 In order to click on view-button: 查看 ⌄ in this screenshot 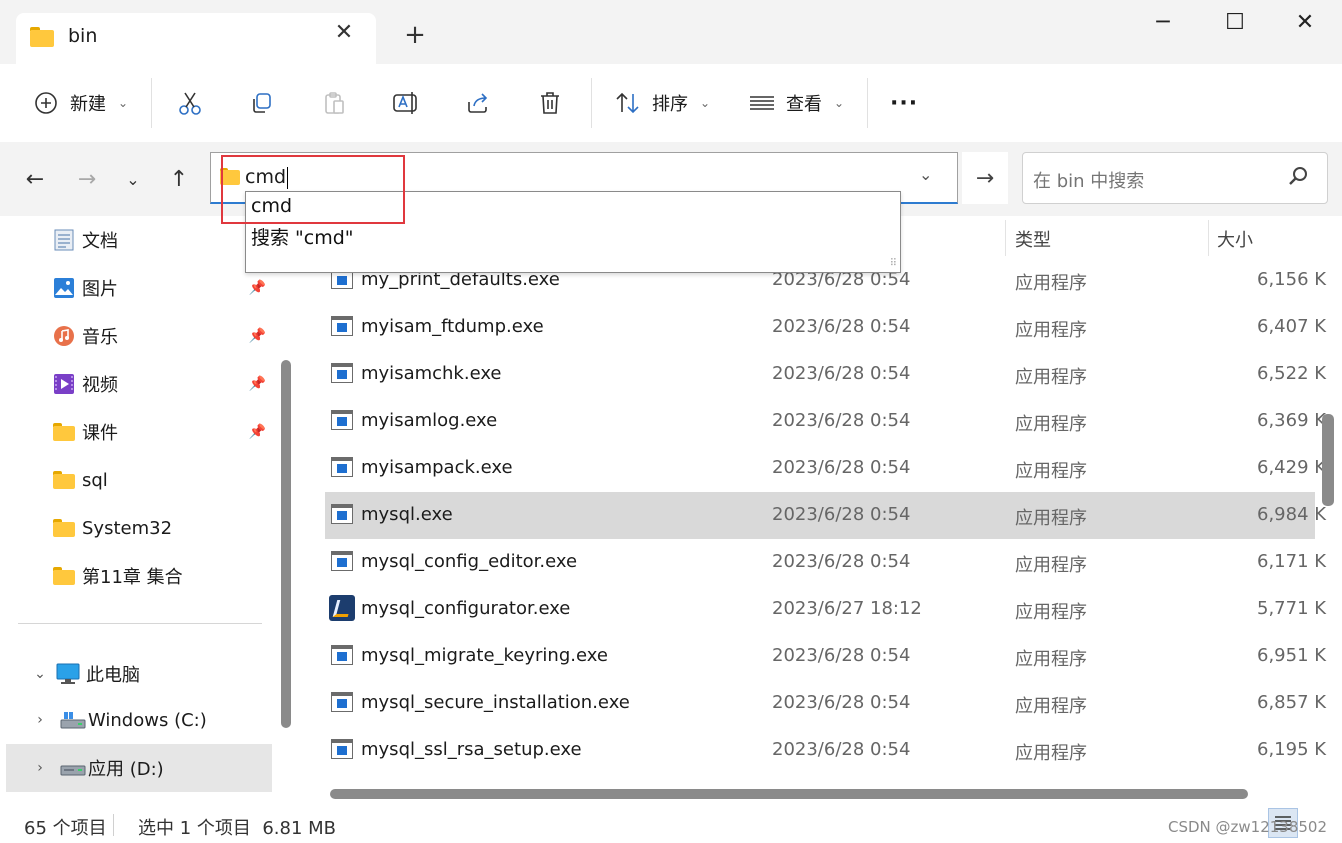, I will do `click(796, 103)`.